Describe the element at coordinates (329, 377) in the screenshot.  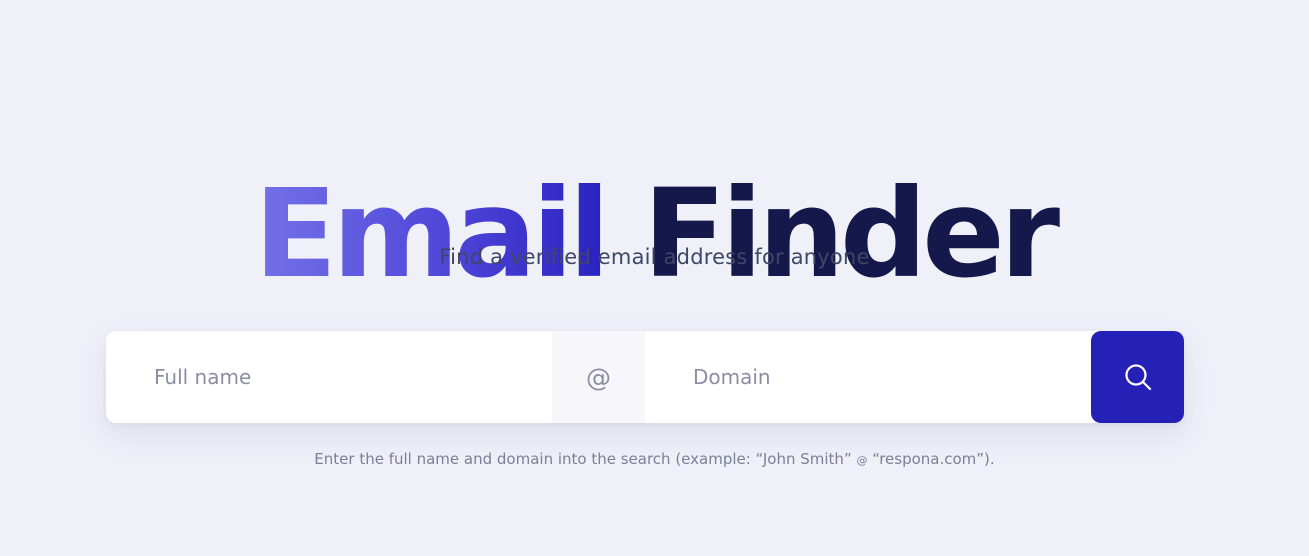
I see `full-name-input` at that location.